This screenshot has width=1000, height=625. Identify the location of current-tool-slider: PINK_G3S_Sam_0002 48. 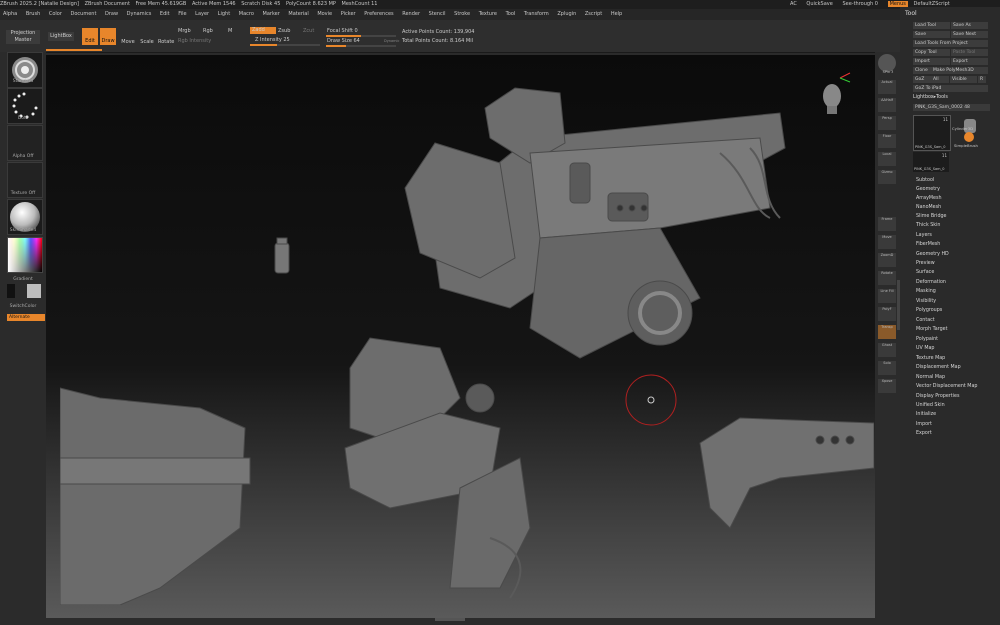
(951, 107).